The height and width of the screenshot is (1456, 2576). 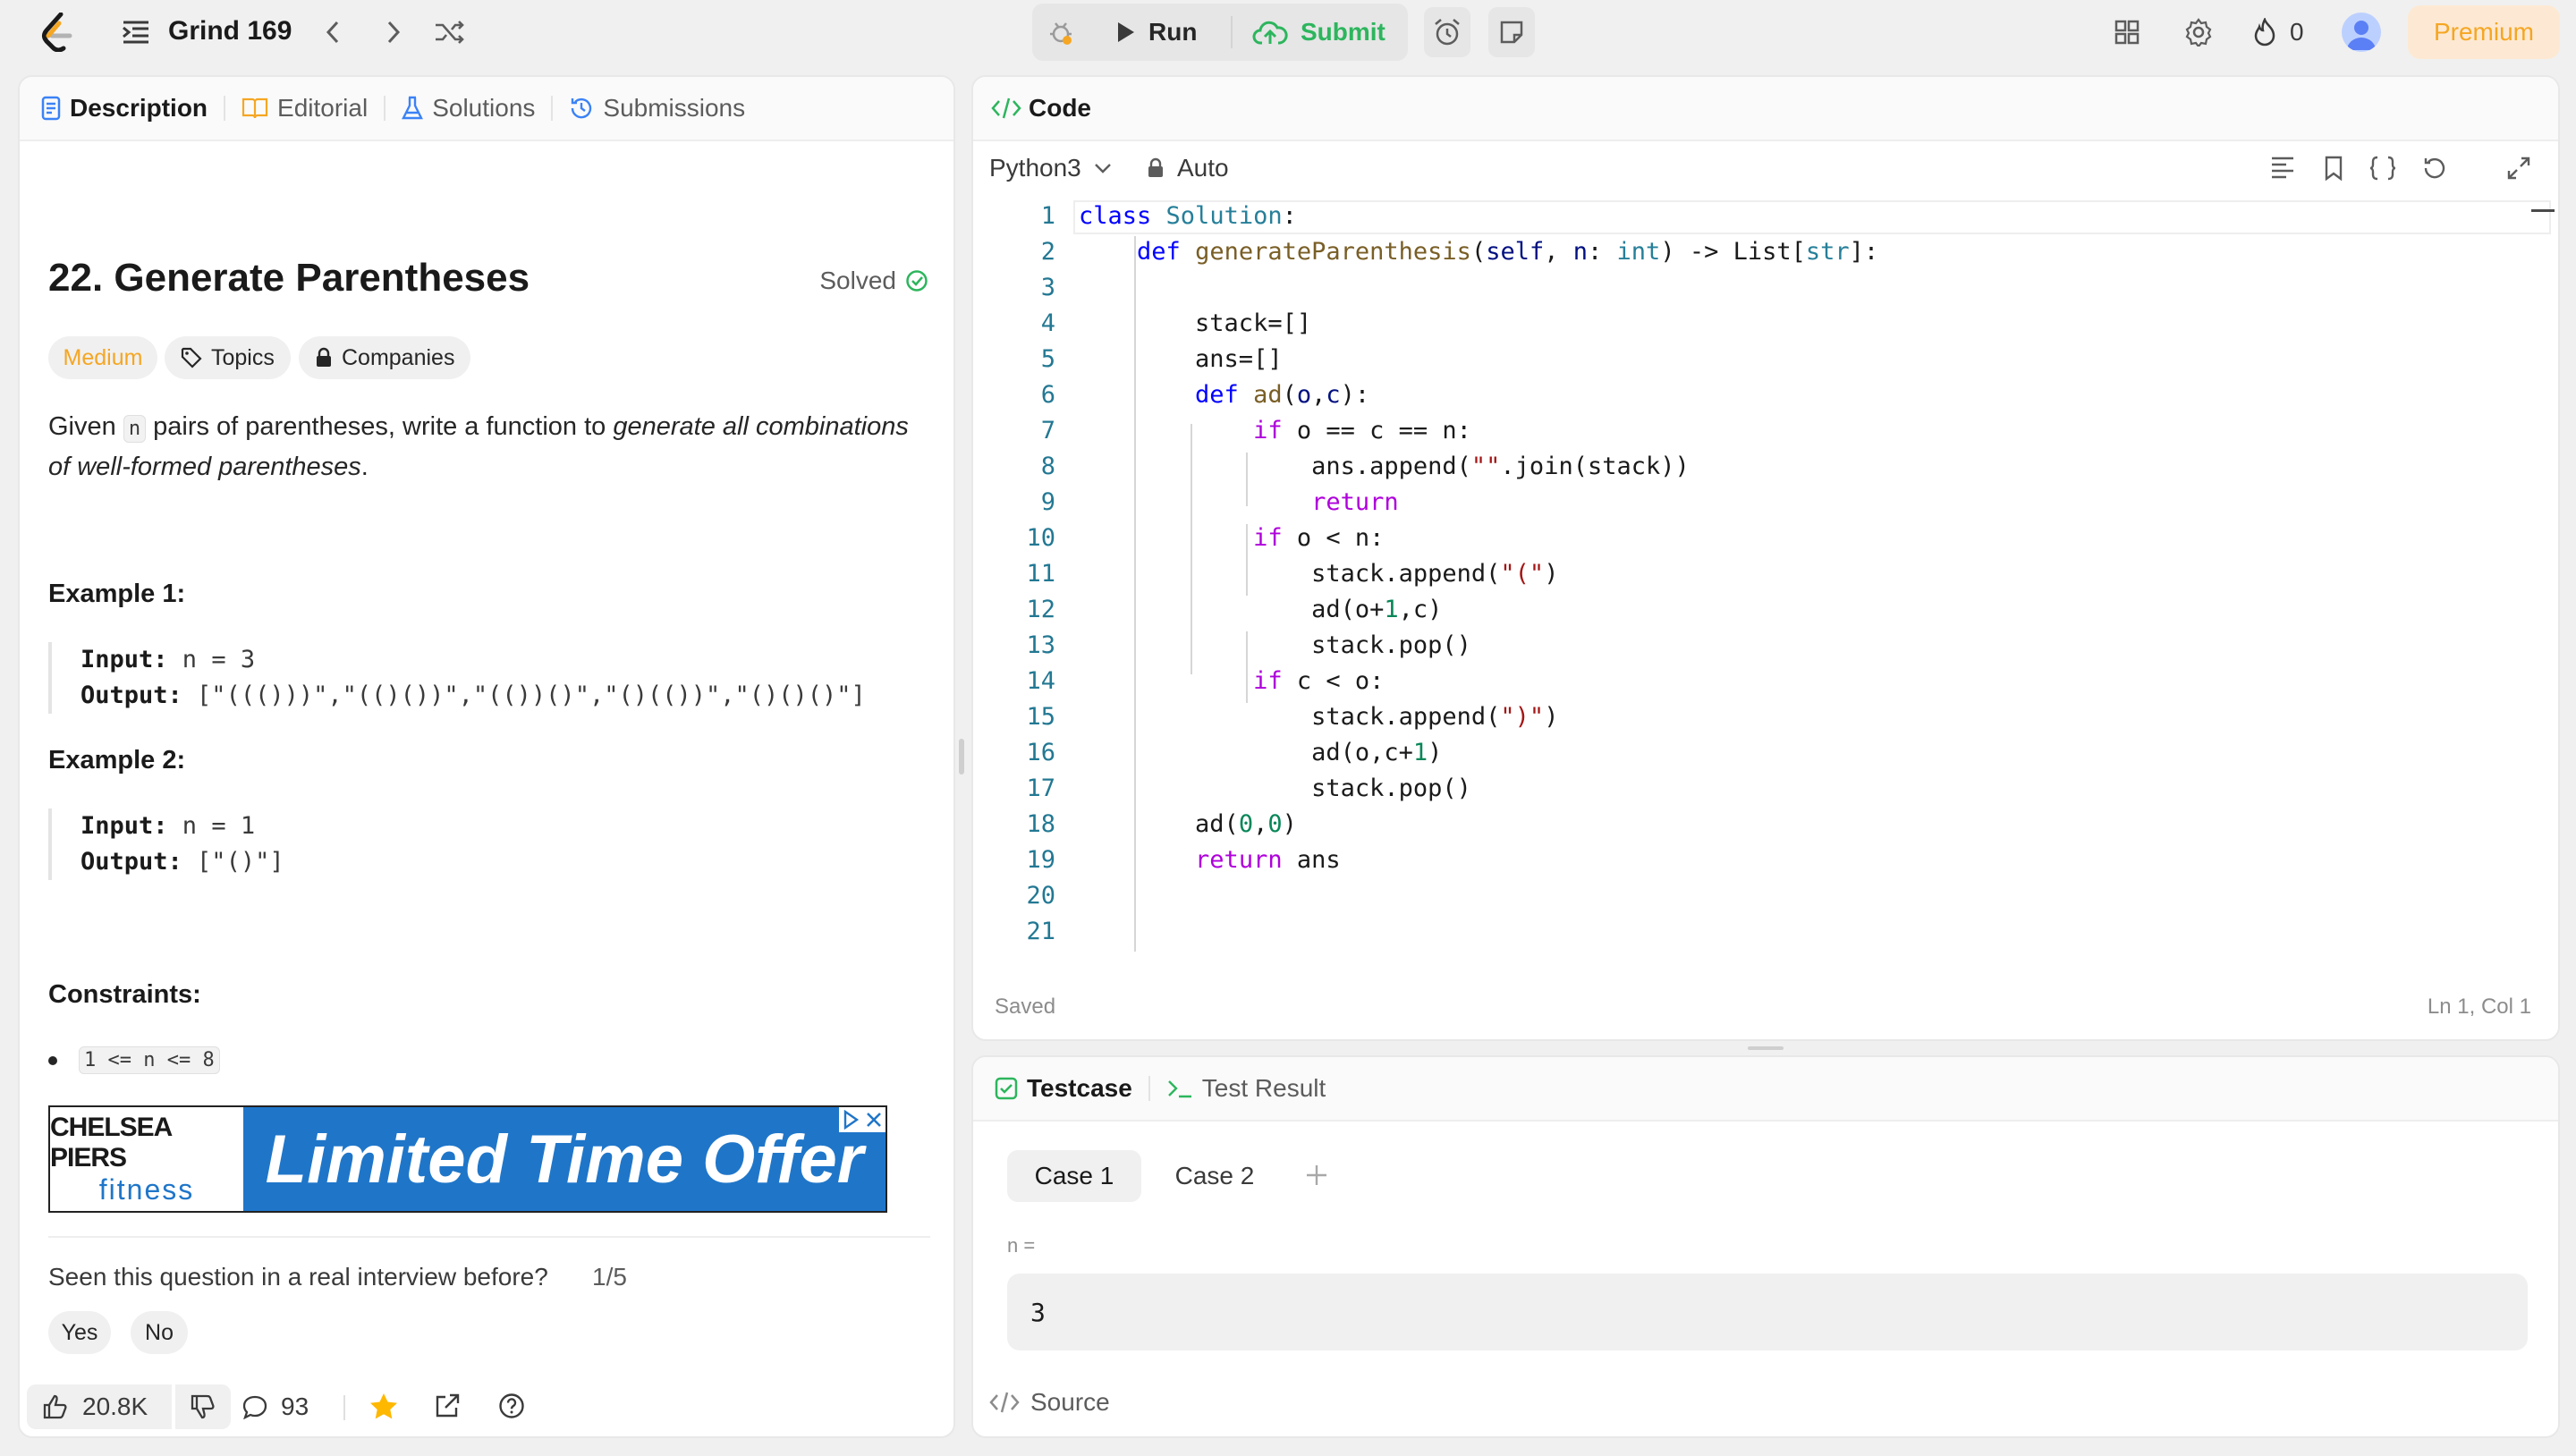 I want to click on submit-button: Submit, so click(x=1322, y=32).